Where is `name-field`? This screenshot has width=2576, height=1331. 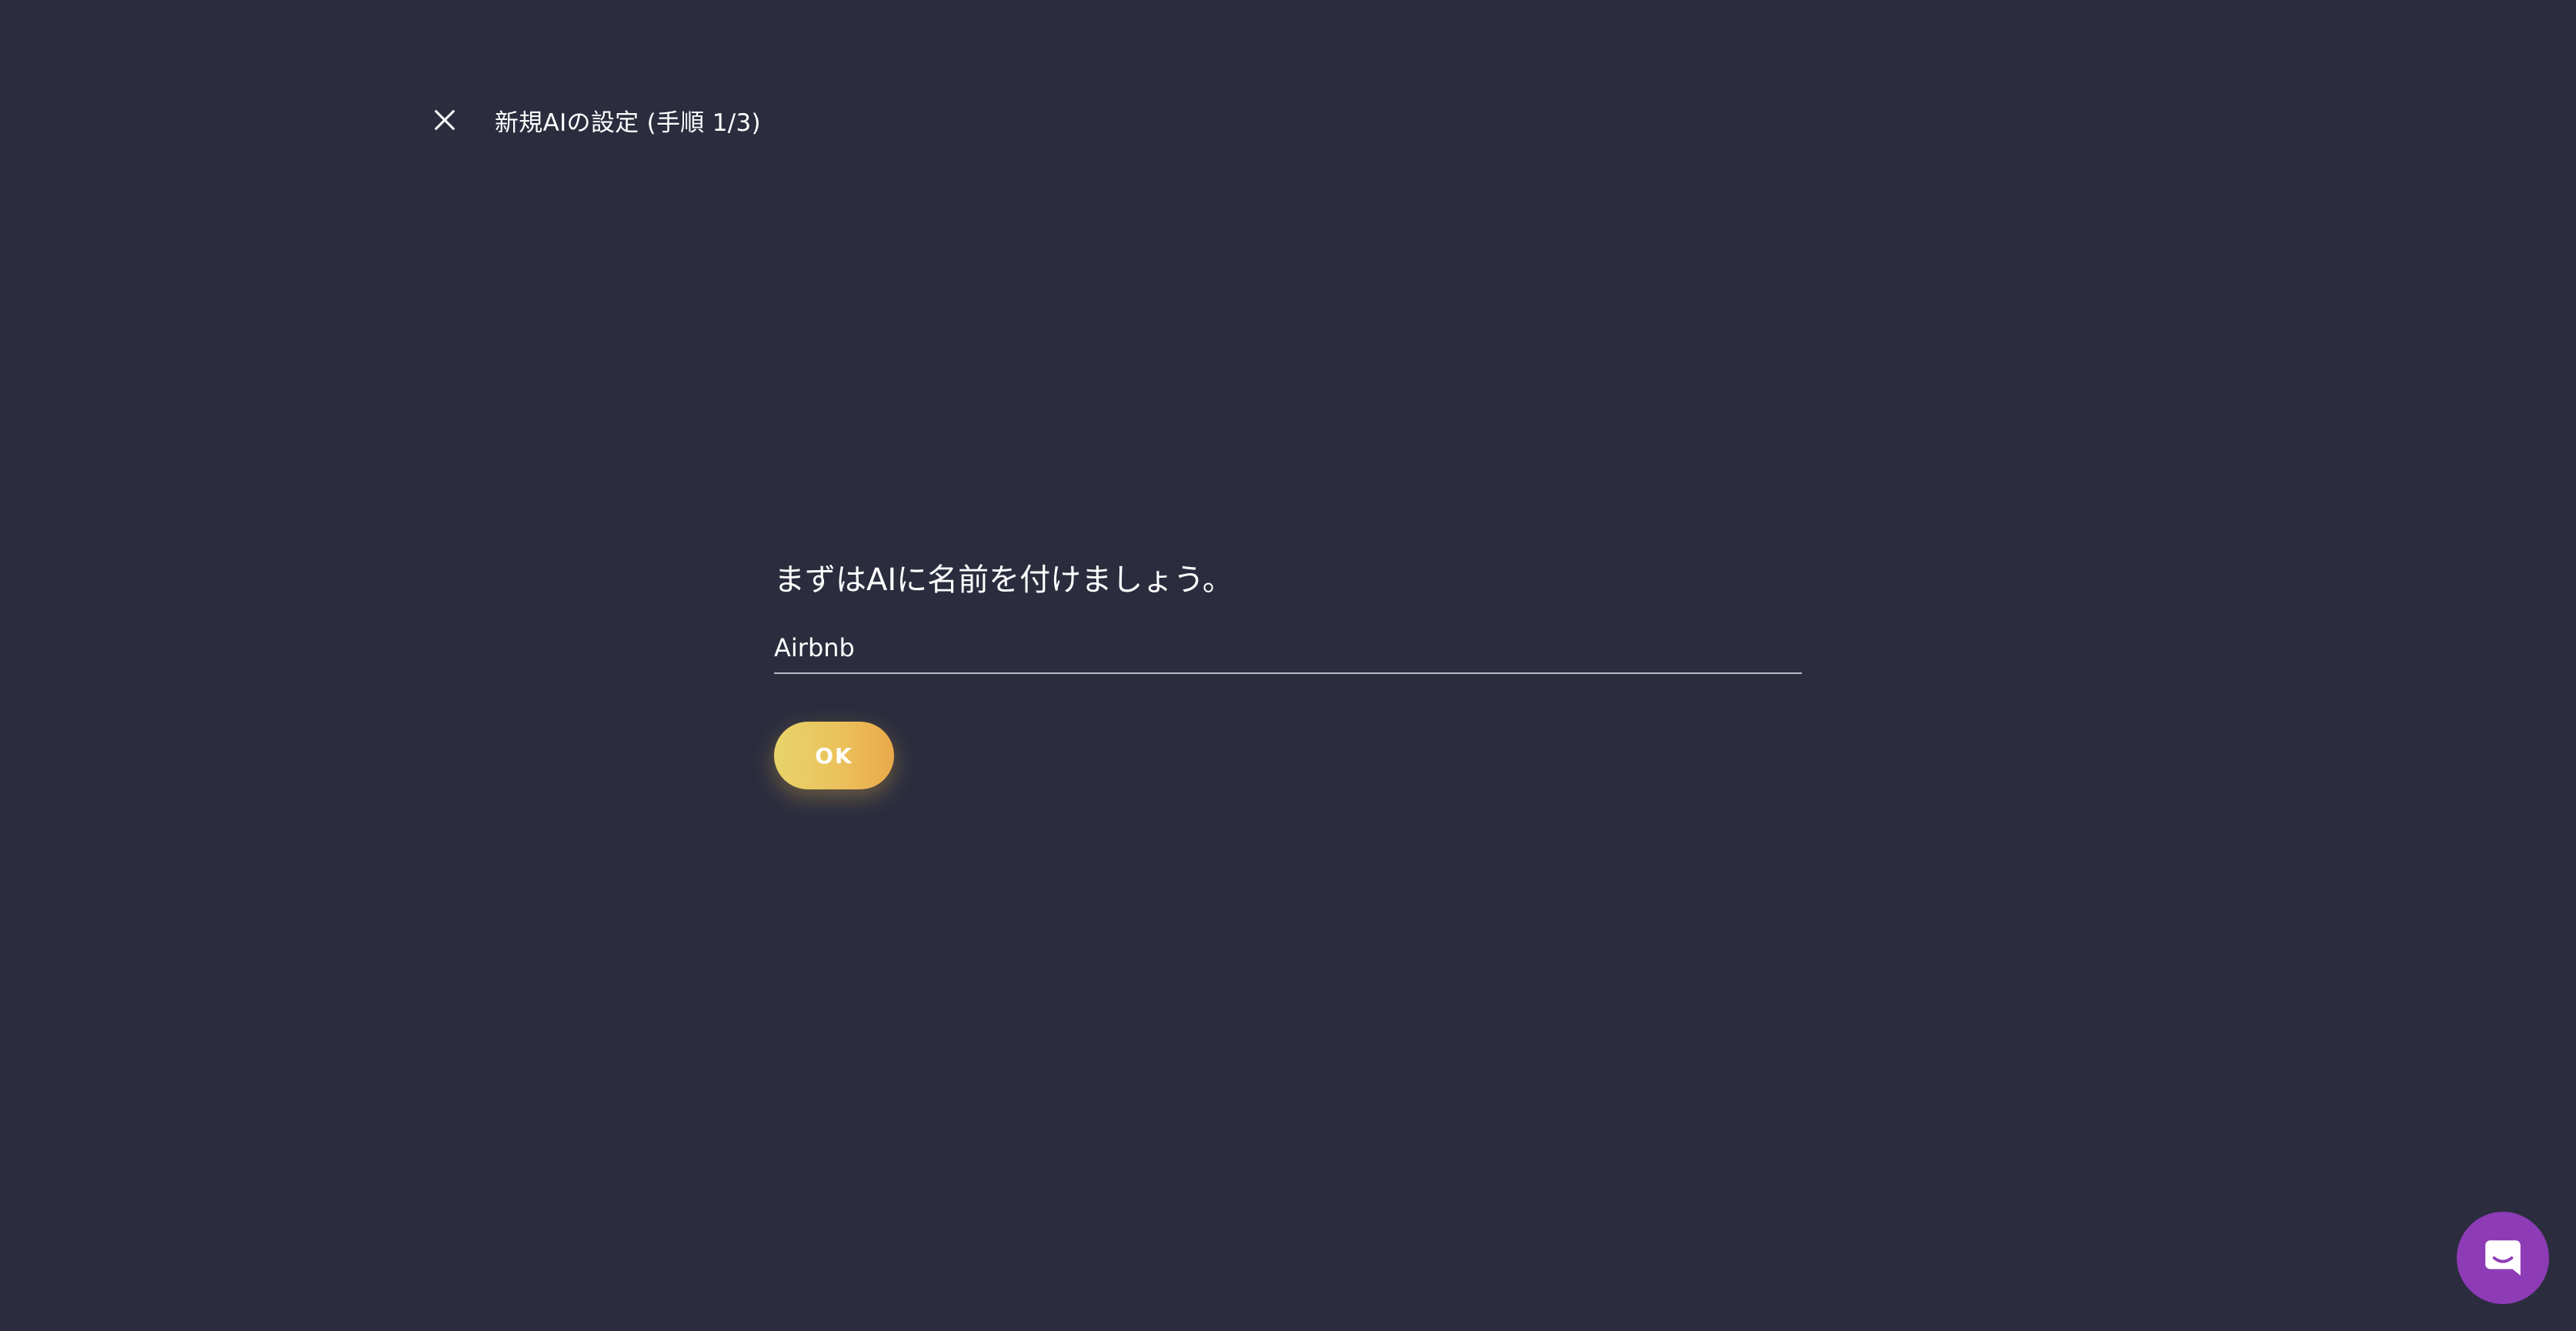
name-field is located at coordinates (1288, 650).